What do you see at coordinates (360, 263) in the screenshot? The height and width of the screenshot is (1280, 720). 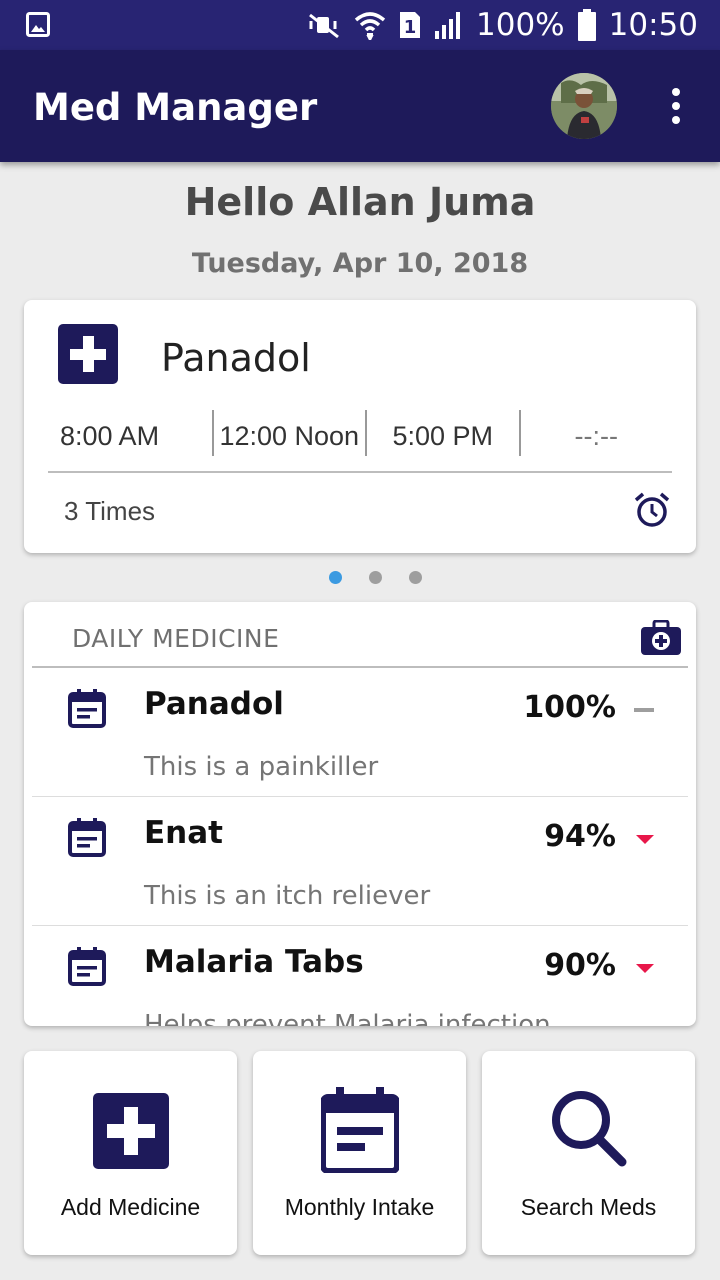 I see `current-date: Tuesday, Apr 10, 2018` at bounding box center [360, 263].